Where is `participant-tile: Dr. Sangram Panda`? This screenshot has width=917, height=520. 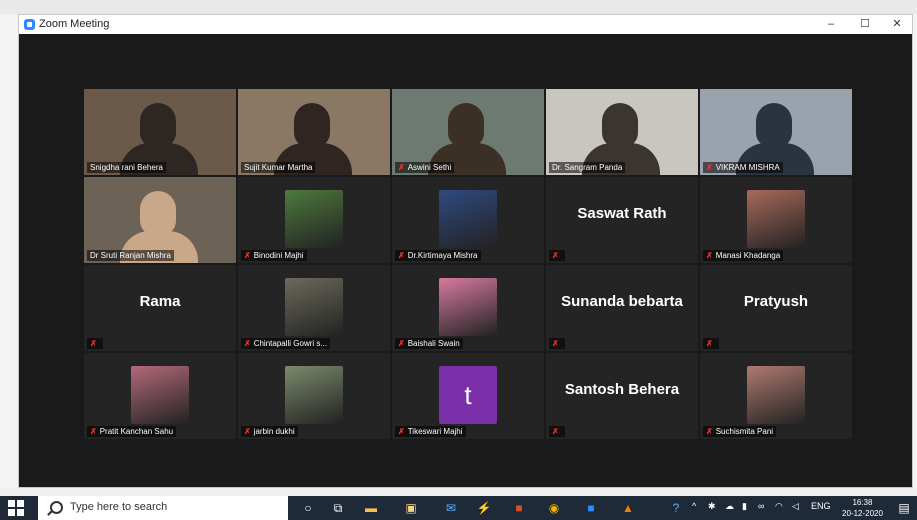 participant-tile: Dr. Sangram Panda is located at coordinates (622, 132).